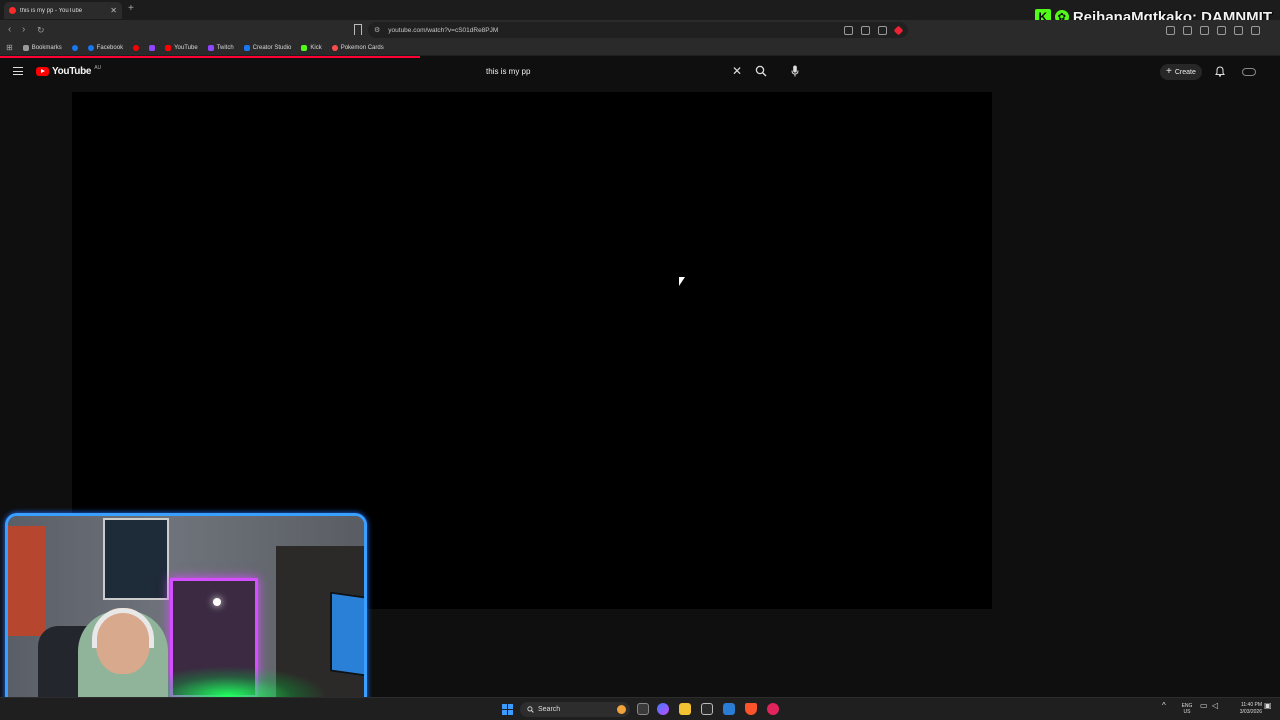 The image size is (1280, 720). Describe the element at coordinates (1268, 706) in the screenshot. I see `notification-icon: ▣` at that location.